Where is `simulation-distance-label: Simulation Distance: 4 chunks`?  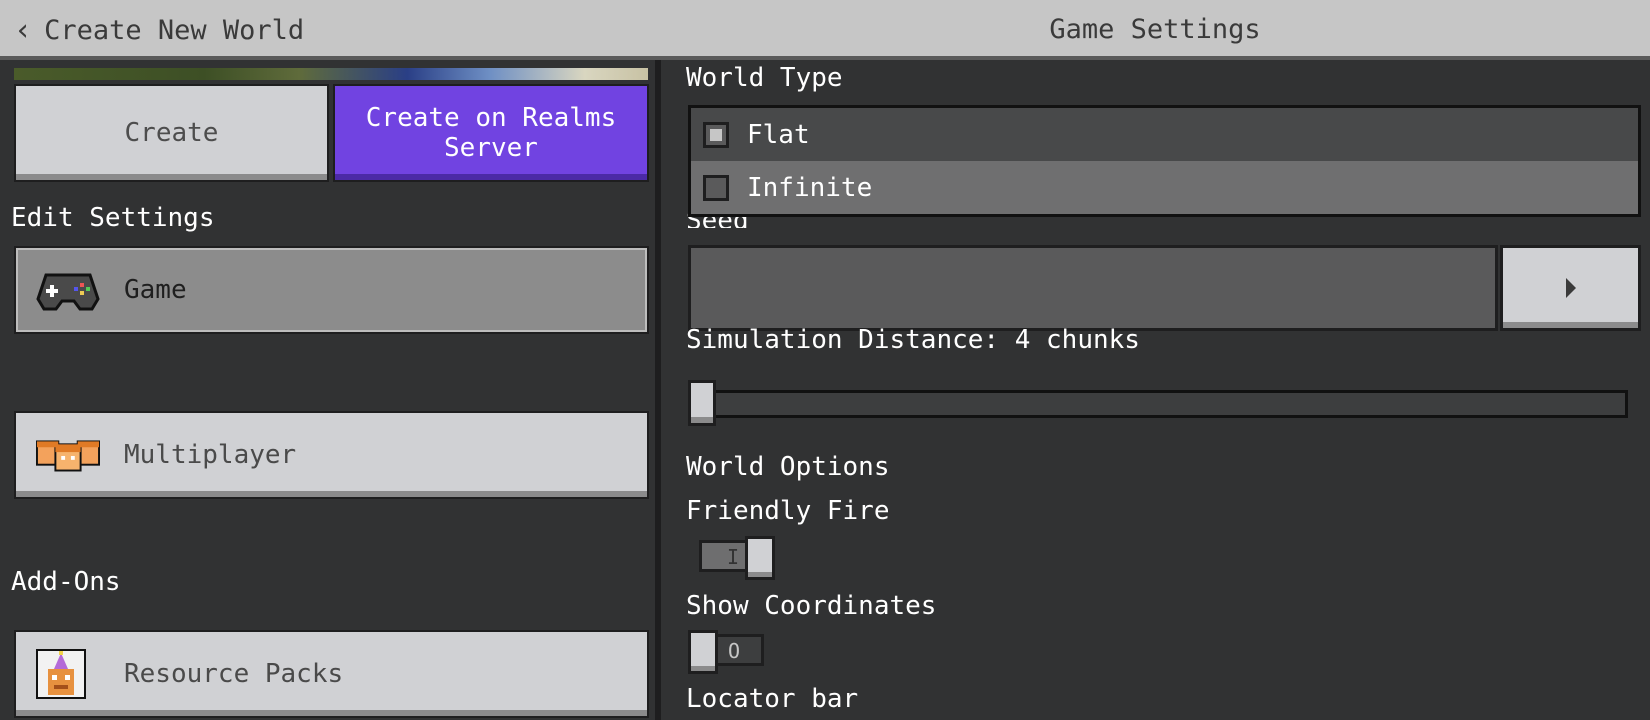 simulation-distance-label: Simulation Distance: 4 chunks is located at coordinates (913, 340).